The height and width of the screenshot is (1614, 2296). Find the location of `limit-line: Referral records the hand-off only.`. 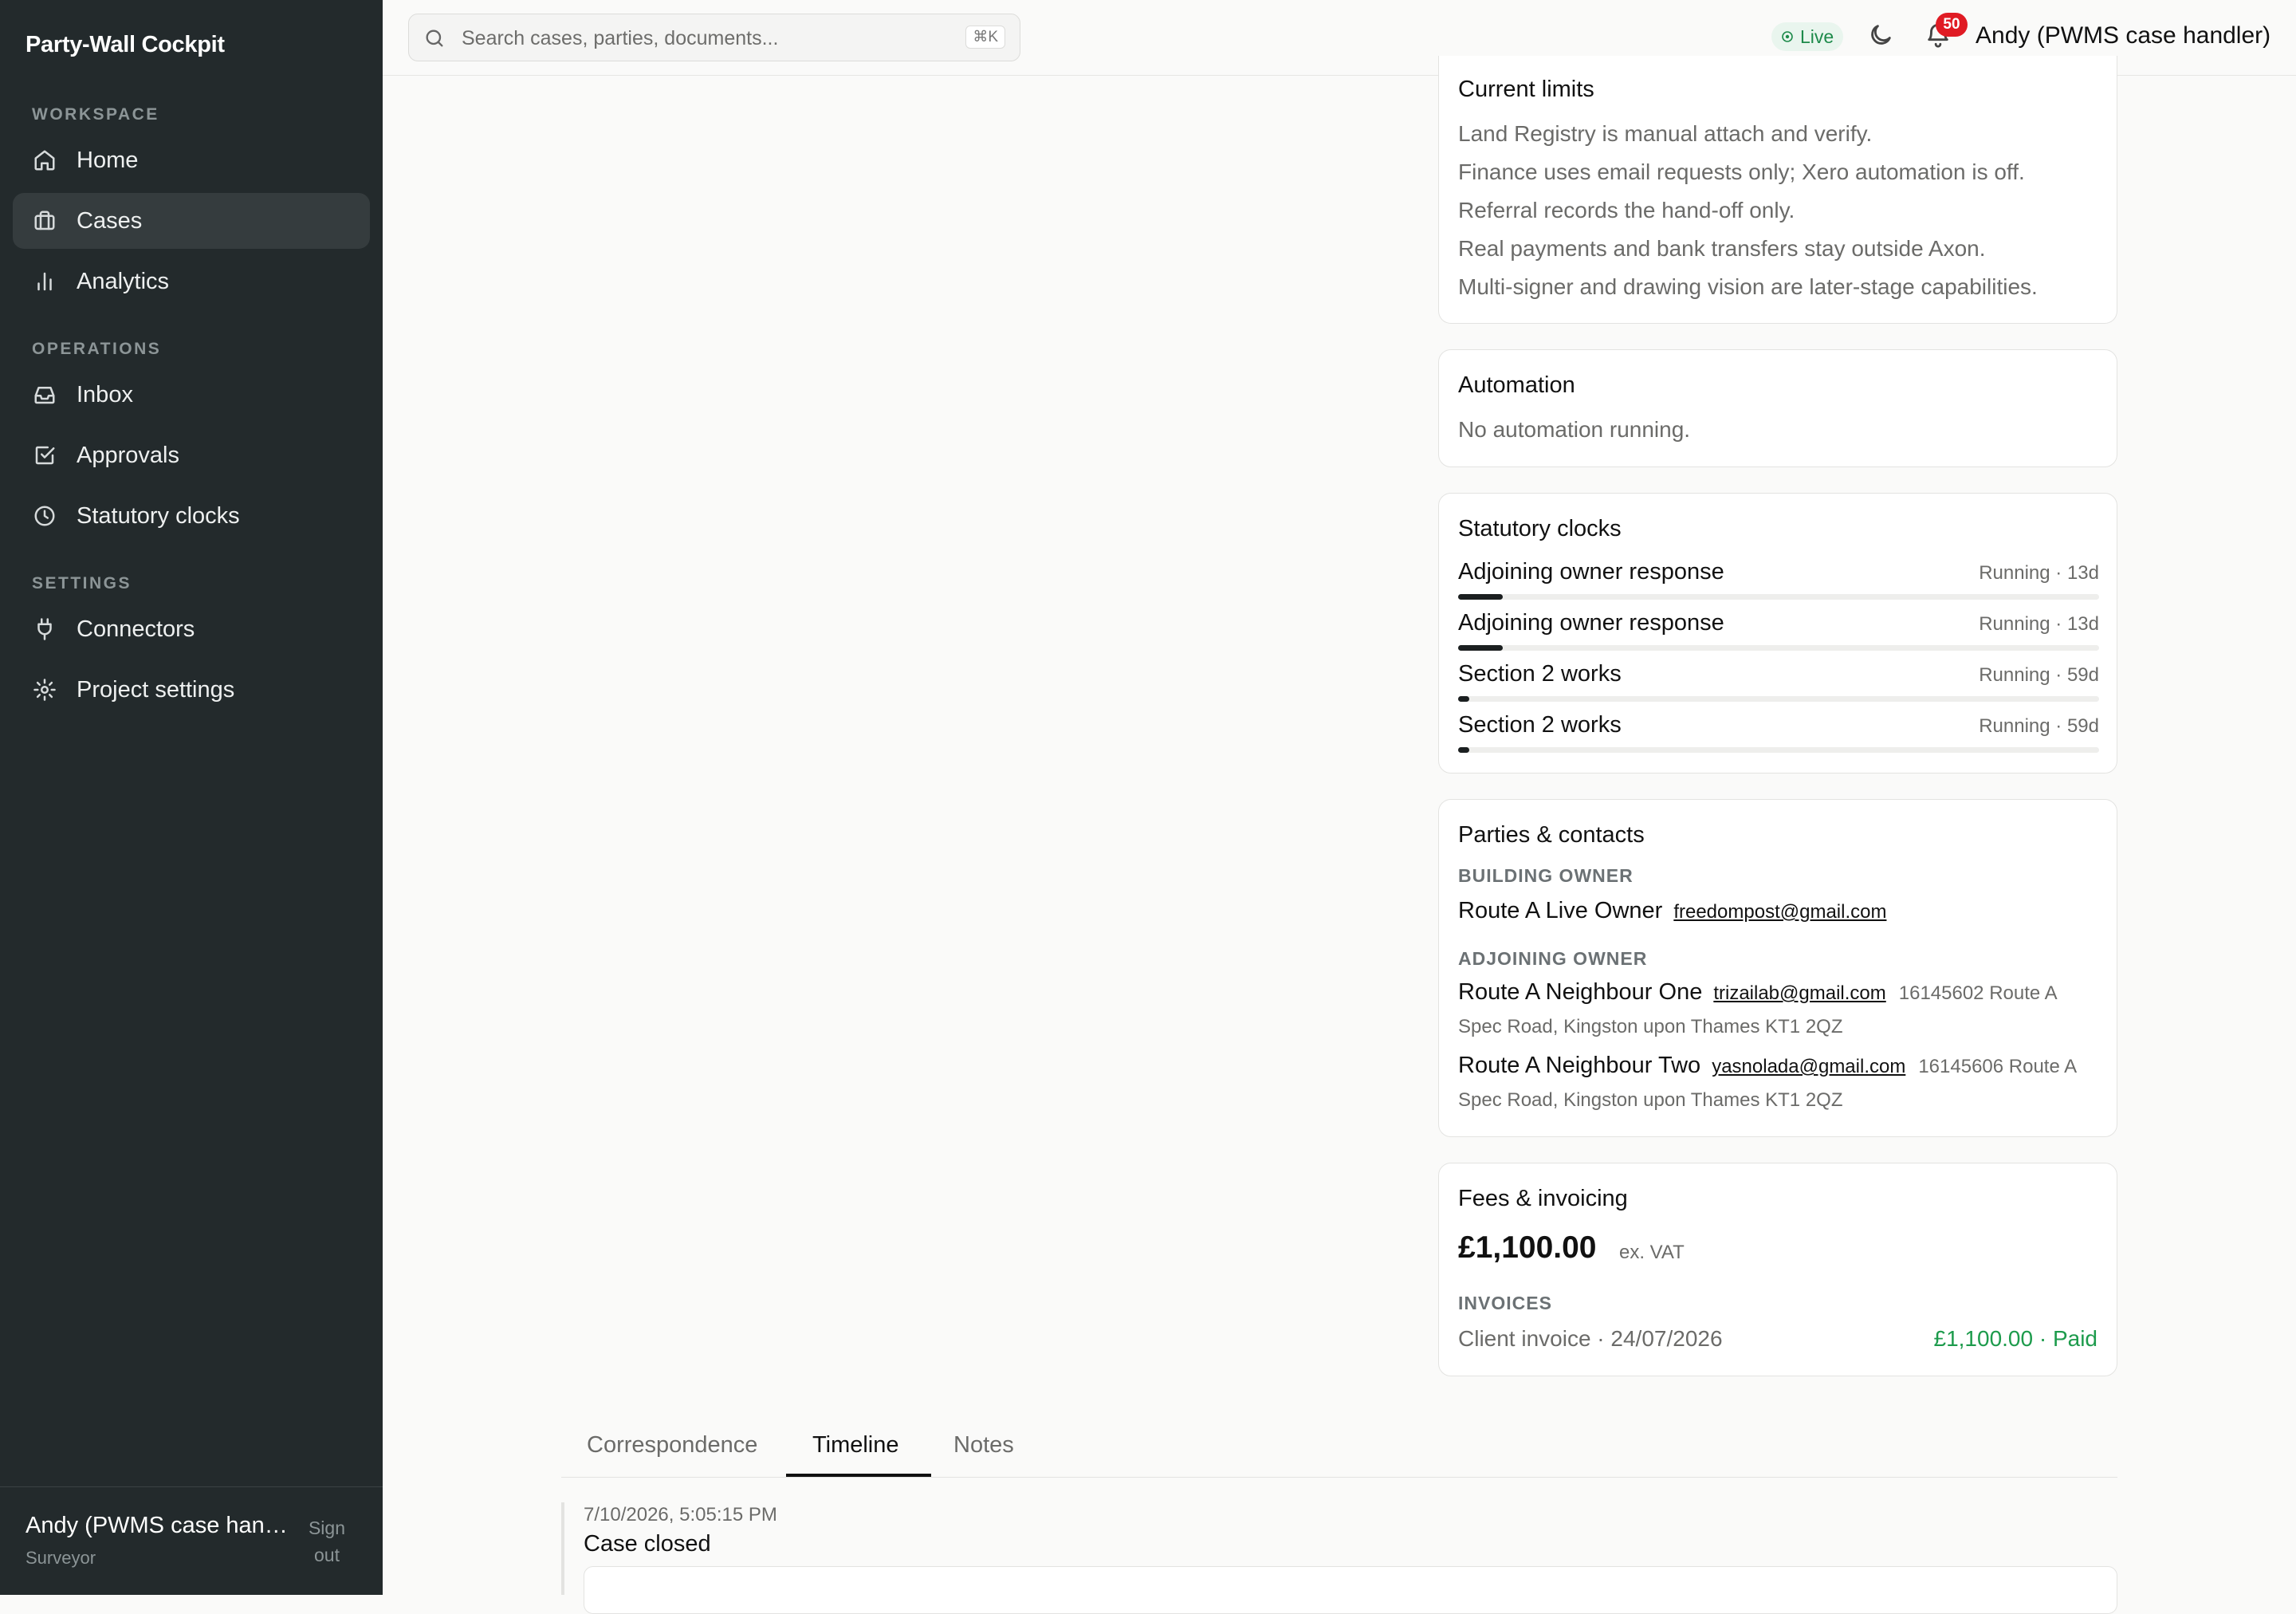

limit-line: Referral records the hand-off only. is located at coordinates (1626, 210).